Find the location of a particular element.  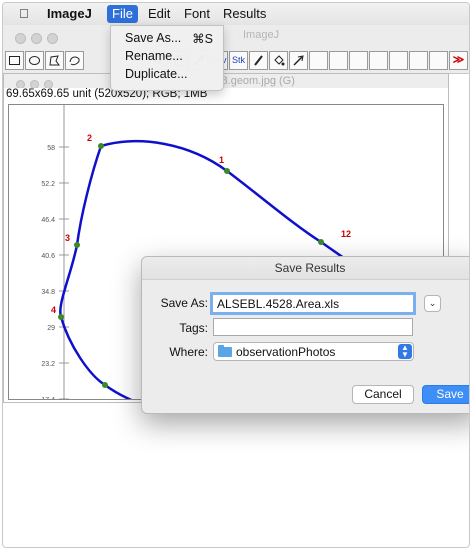

select-arrows-icon: ▲ ▼ is located at coordinates (405, 351).